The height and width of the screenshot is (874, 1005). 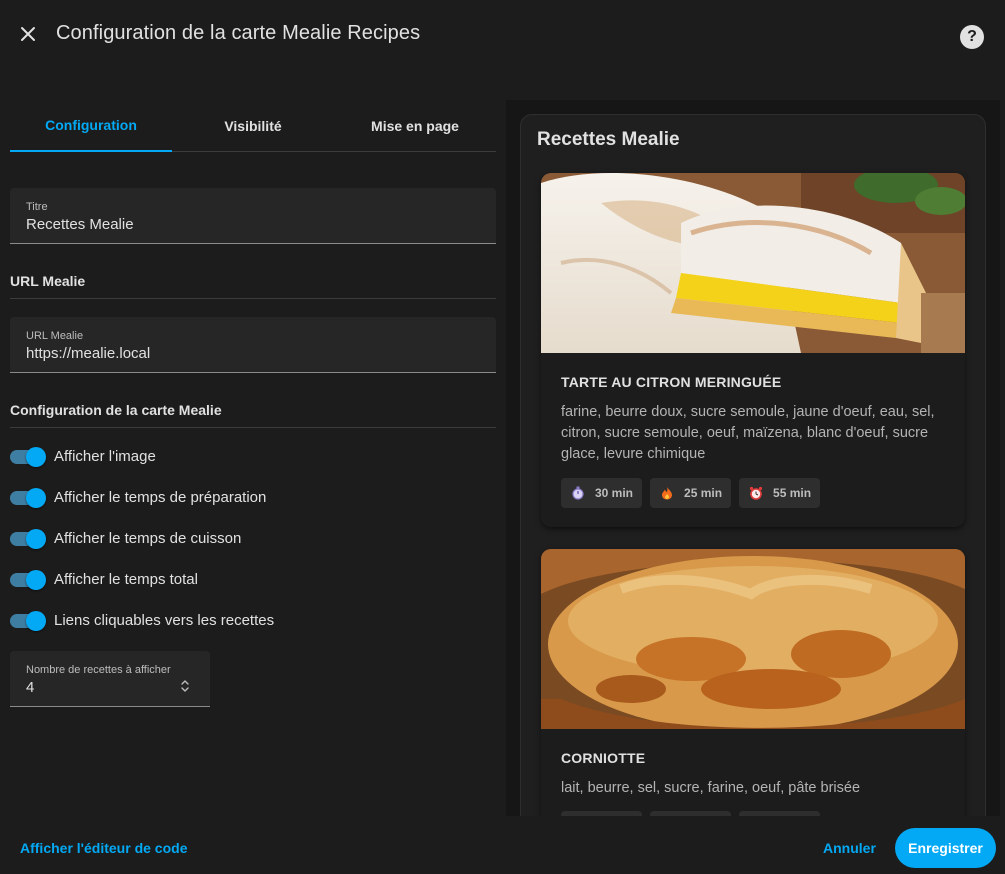 What do you see at coordinates (37, 207) in the screenshot?
I see `title-field-label: Titre` at bounding box center [37, 207].